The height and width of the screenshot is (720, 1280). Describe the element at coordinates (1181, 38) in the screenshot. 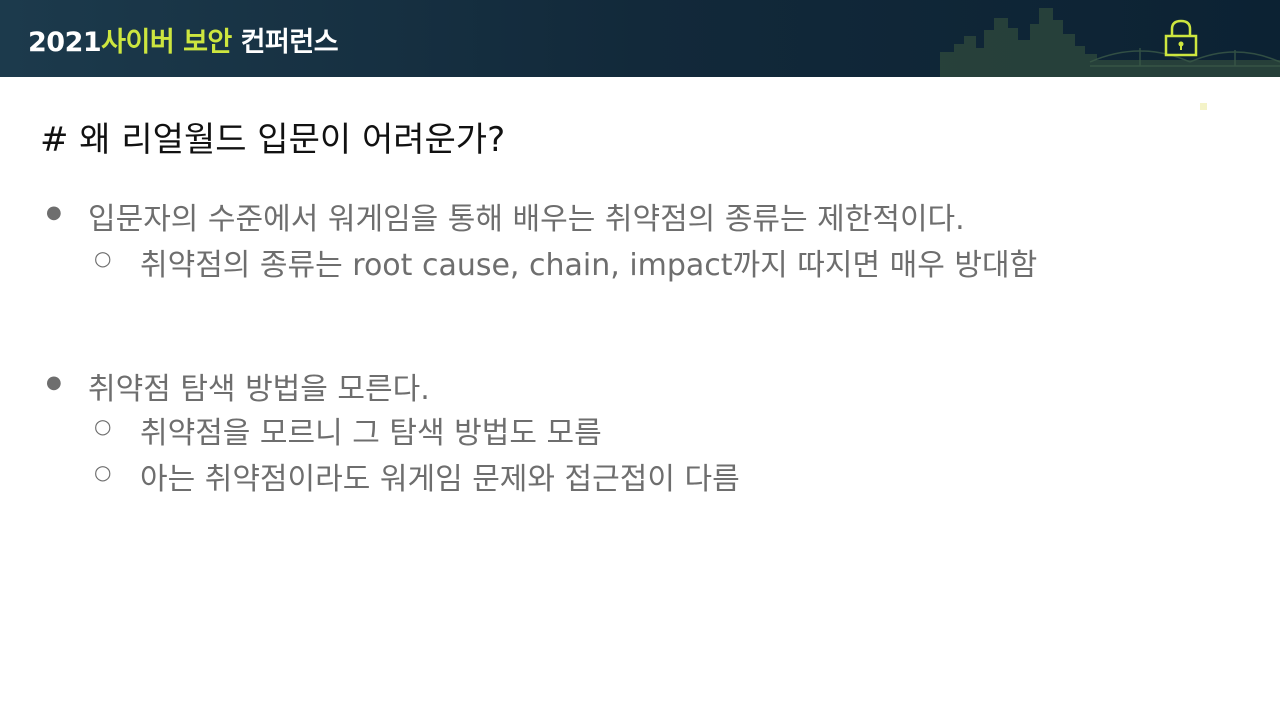

I see `padlock-icon` at that location.